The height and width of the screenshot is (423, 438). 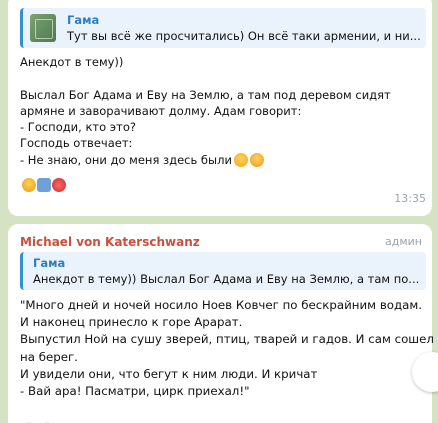 What do you see at coordinates (410, 198) in the screenshot?
I see `message-time: 13:35` at bounding box center [410, 198].